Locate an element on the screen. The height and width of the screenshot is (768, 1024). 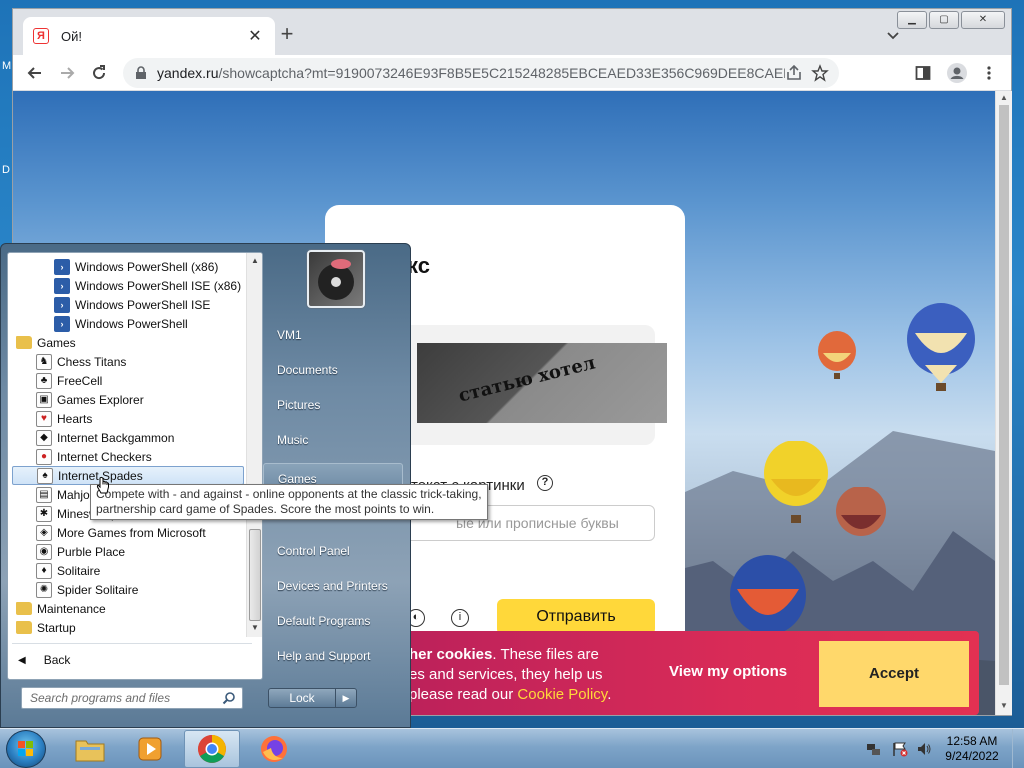
program-item: ♥ Hearts is located at coordinates (128, 418).